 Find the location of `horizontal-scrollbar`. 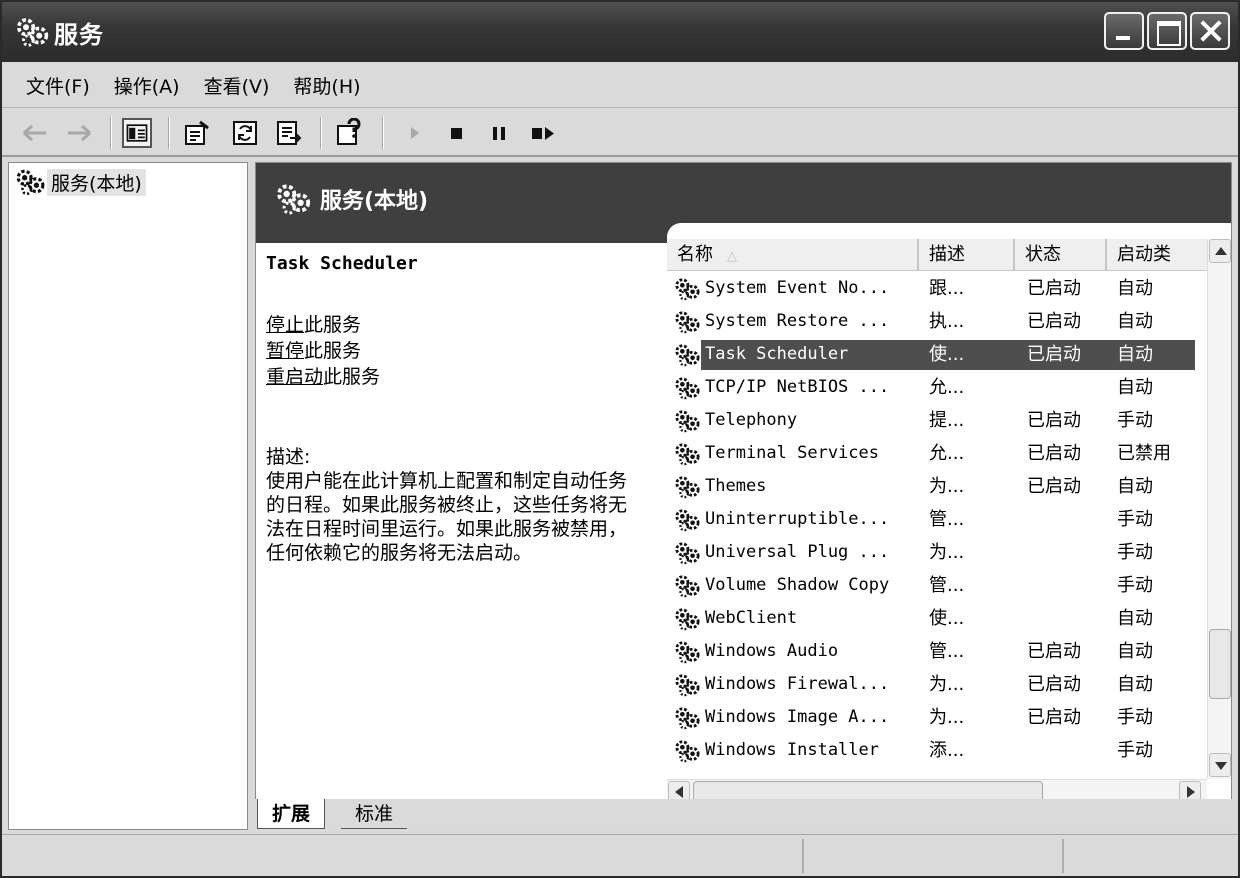

horizontal-scrollbar is located at coordinates (937, 790).